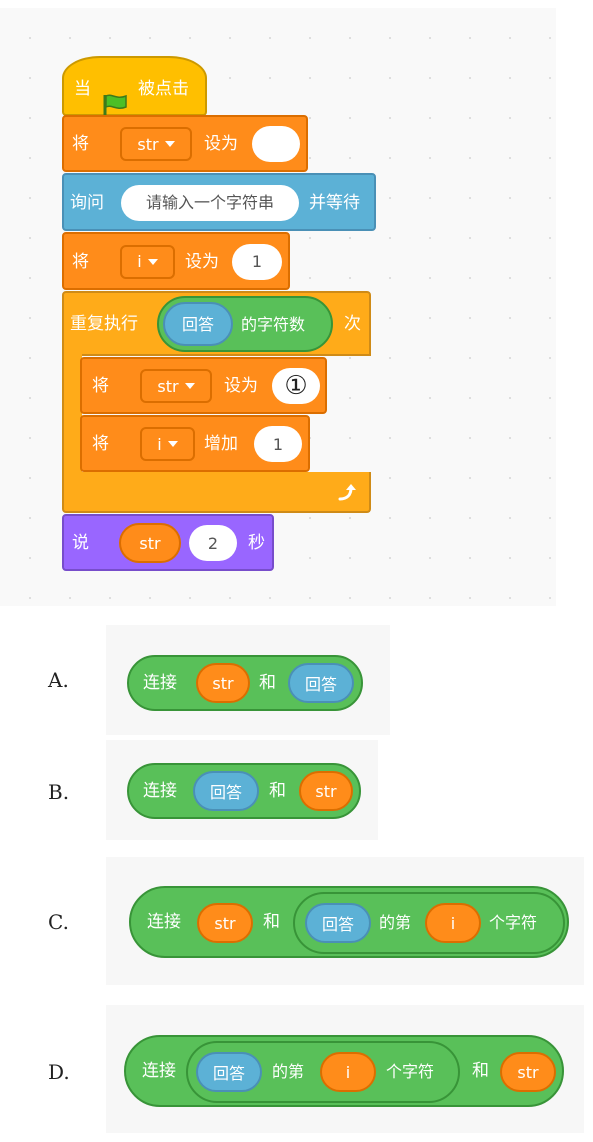  Describe the element at coordinates (80, 543) in the screenshot. I see `say-verb: 说` at that location.